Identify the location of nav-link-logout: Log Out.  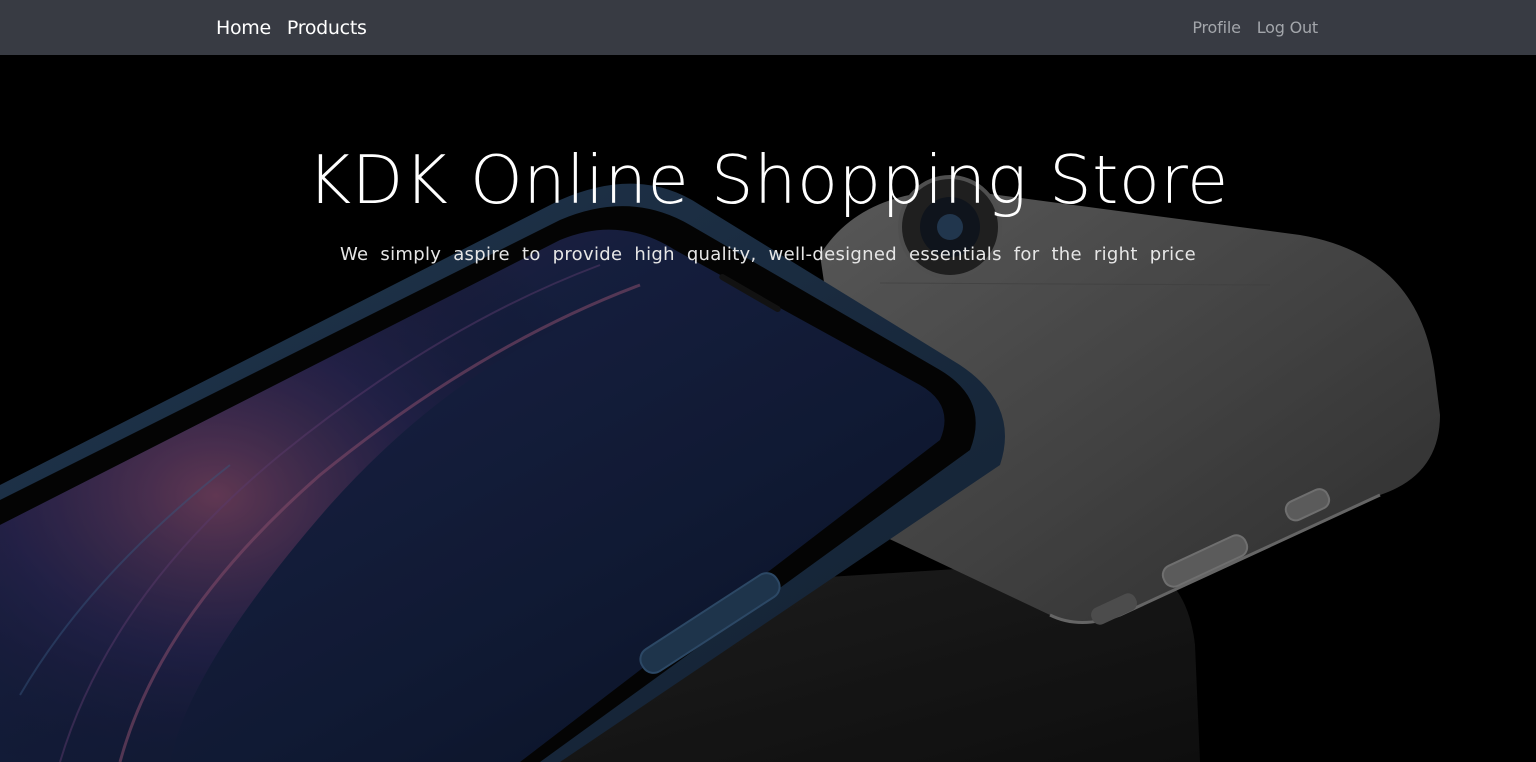
(1287, 27).